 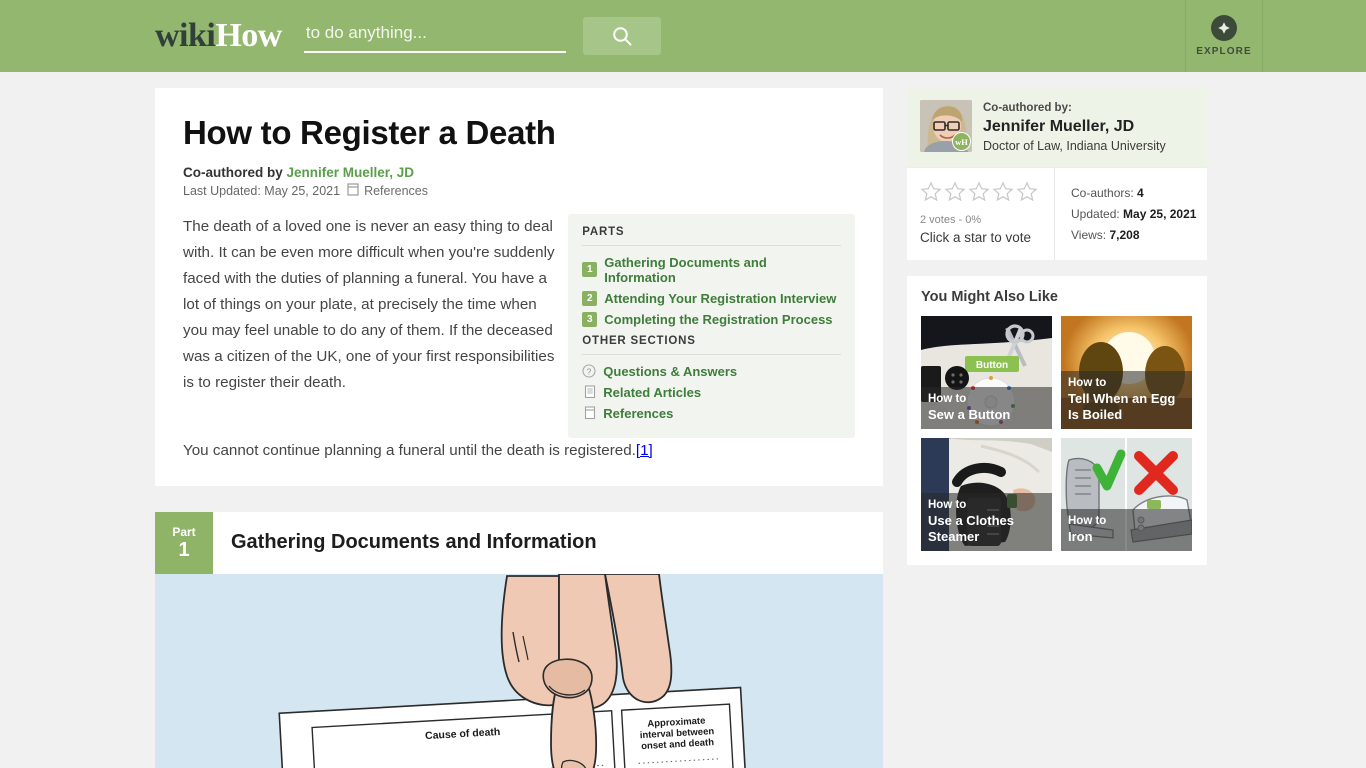 I want to click on coauthors-stat: Co-authors: 4, so click(x=1133, y=193).